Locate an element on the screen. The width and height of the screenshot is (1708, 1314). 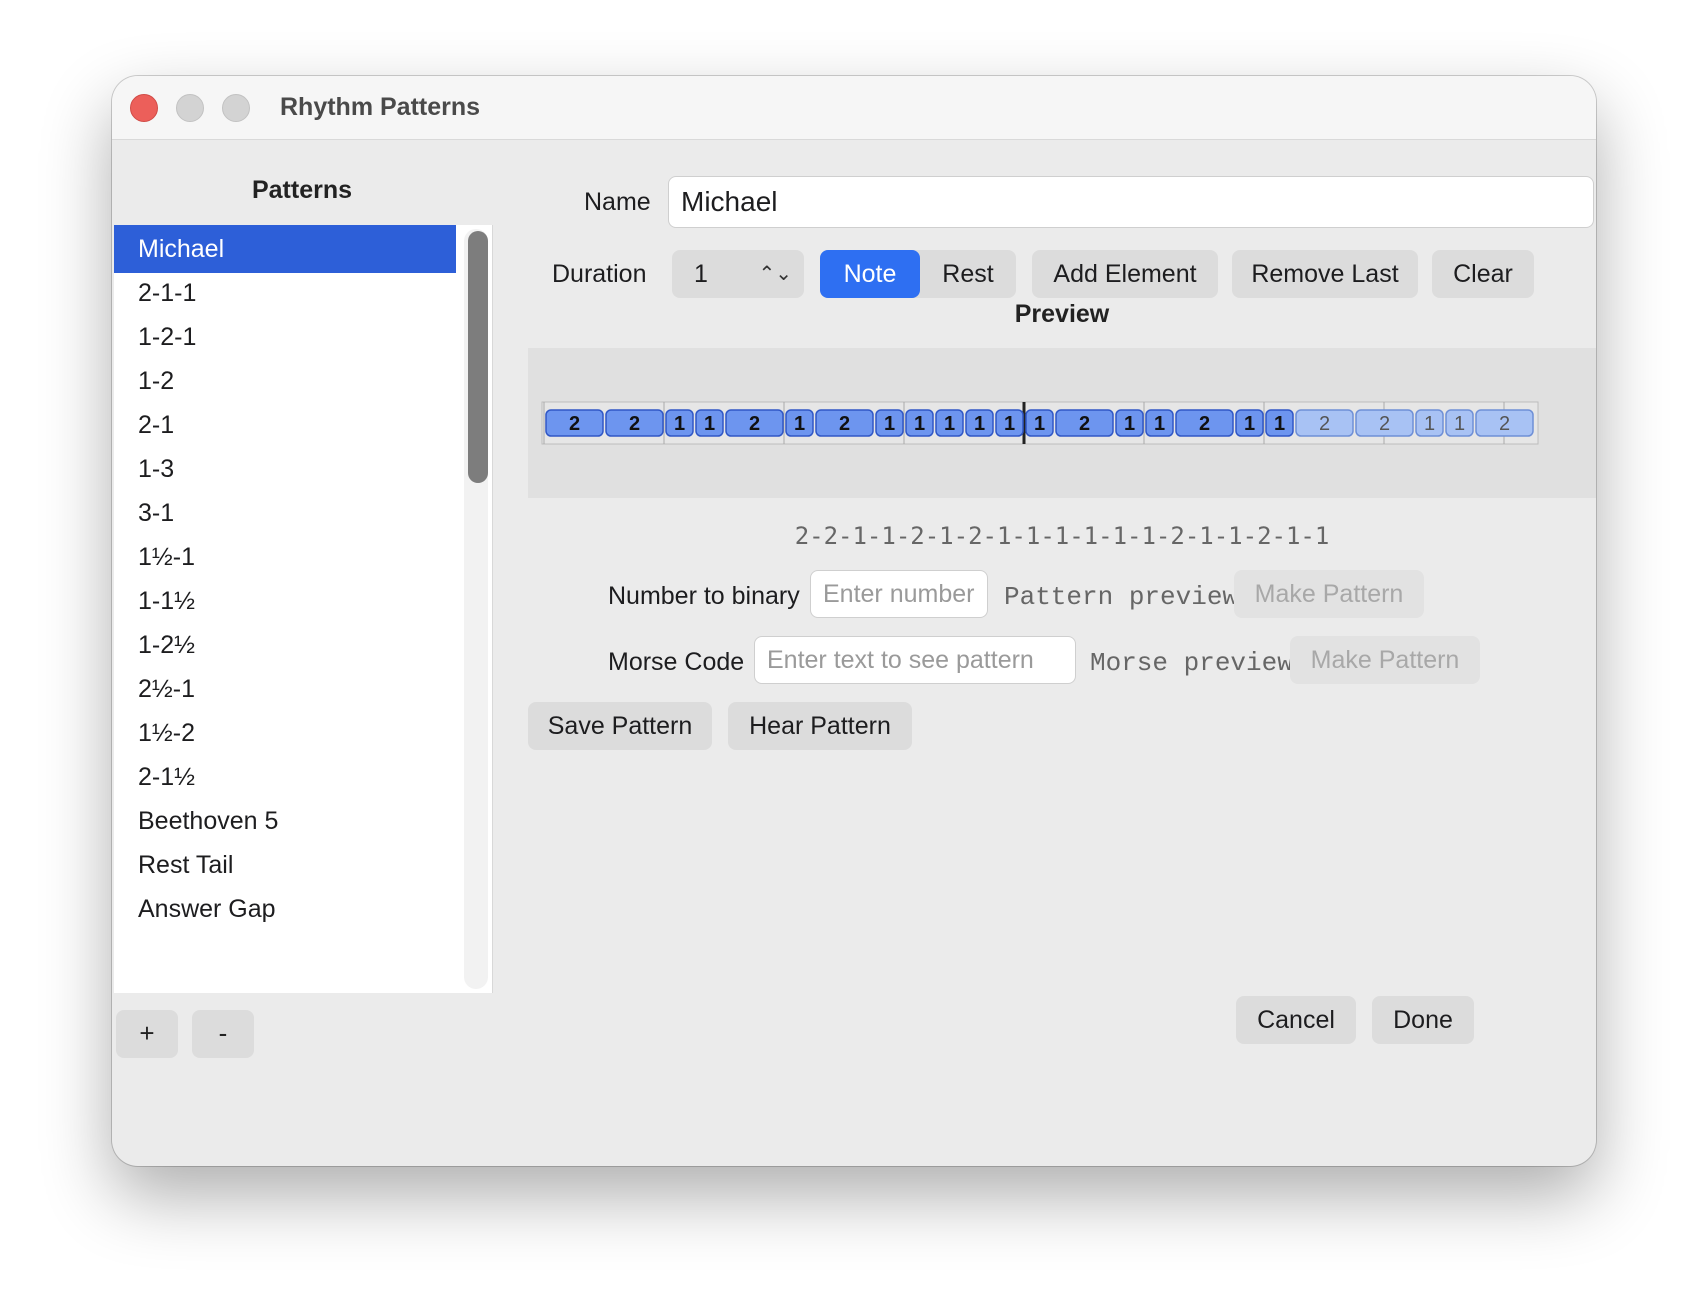
list-item: 1-2-1 is located at coordinates (285, 337).